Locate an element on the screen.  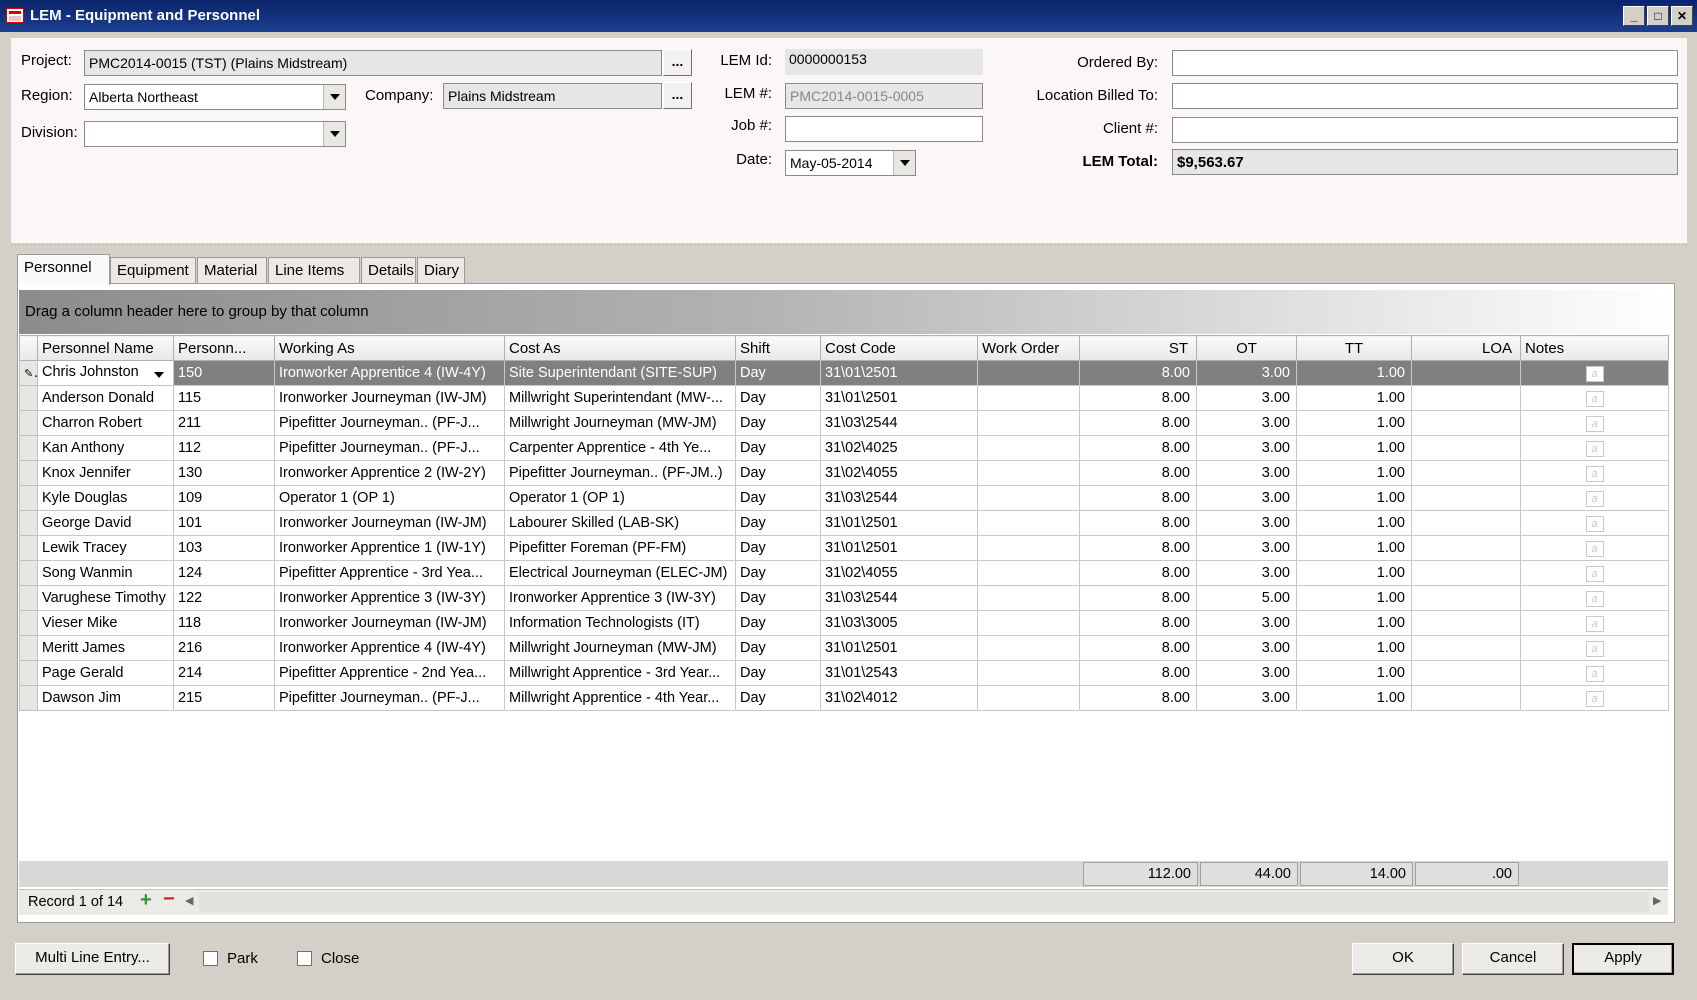
splitter is located at coordinates (849, 245).